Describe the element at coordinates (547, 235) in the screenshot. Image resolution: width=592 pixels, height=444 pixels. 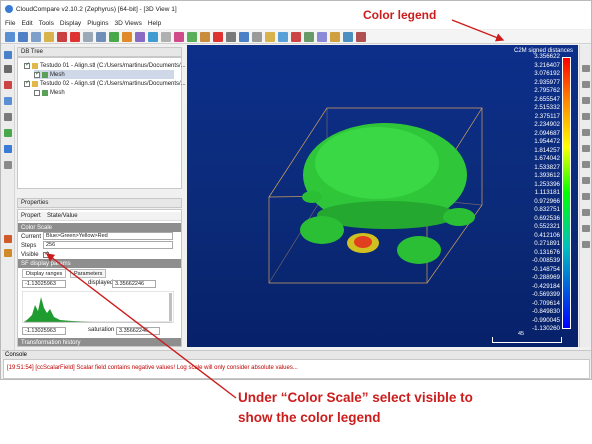
I see `legend-value-label: 0.412106` at that location.